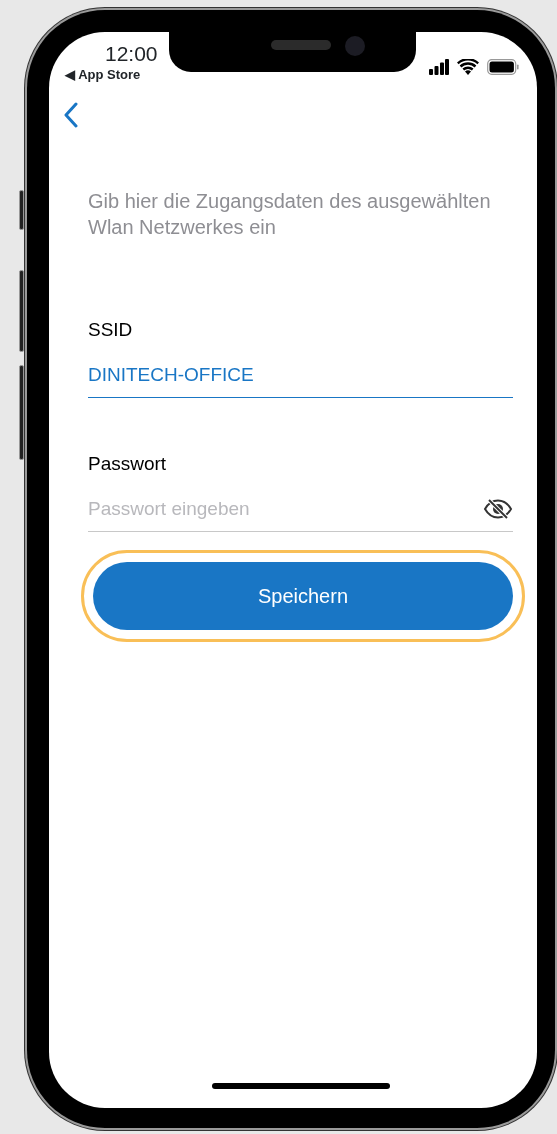 This screenshot has width=557, height=1134. I want to click on status-time: 12:00, so click(131, 54).